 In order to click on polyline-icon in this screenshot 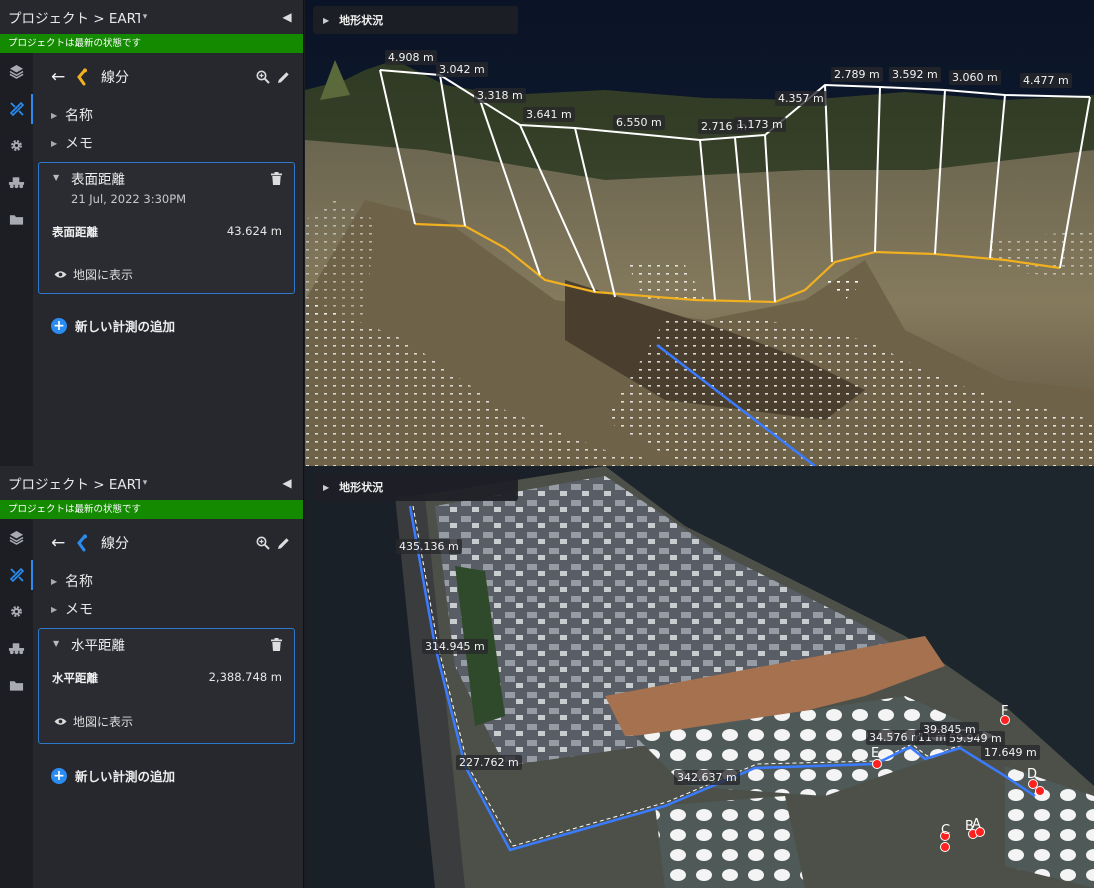, I will do `click(85, 77)`.